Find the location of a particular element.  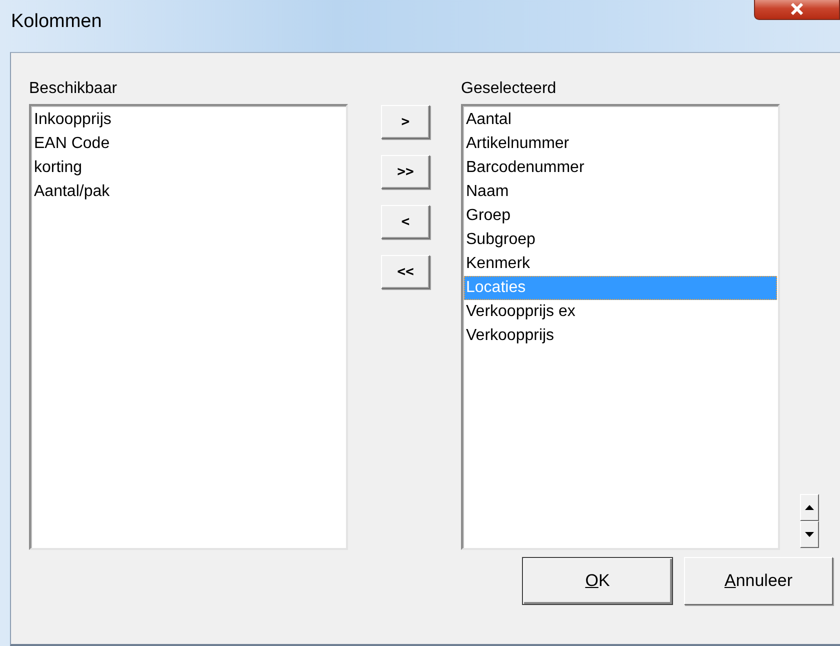

list-label: Beschikbaar is located at coordinates (73, 89).